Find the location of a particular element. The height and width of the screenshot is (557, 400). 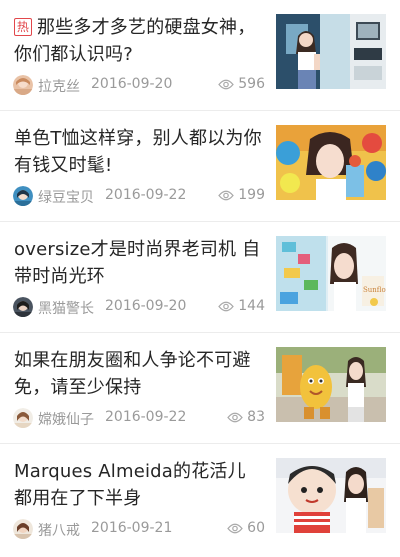

article-title: 热那些多才多艺的硬盘女神，你们都认识吗? is located at coordinates (138, 41).